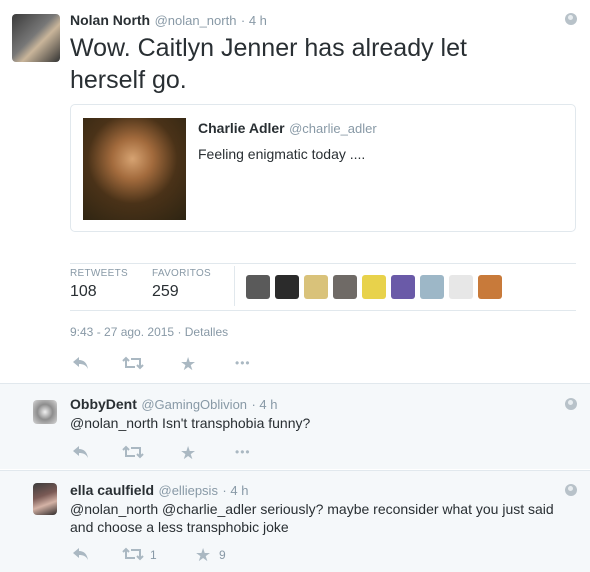 This screenshot has height=572, width=590. Describe the element at coordinates (103, 404) in the screenshot. I see `reply-author-name: ObbyDent` at that location.